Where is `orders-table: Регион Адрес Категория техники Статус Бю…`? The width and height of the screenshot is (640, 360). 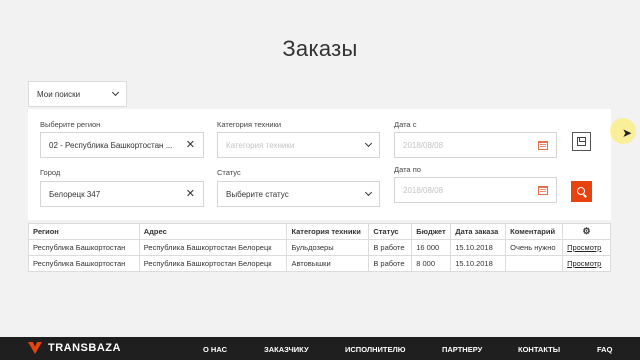
orders-table: Регион Адрес Категория техники Статус Бю… is located at coordinates (319, 247).